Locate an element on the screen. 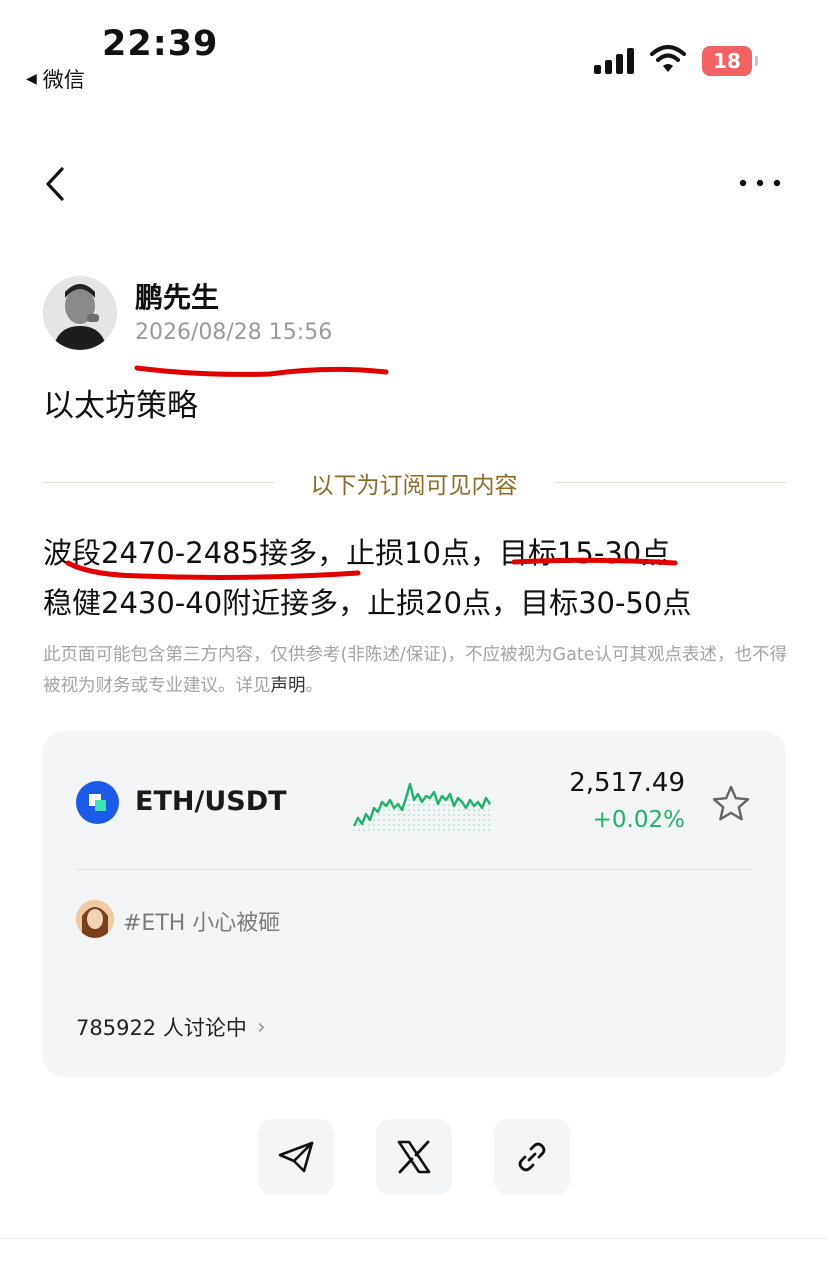 The width and height of the screenshot is (828, 1267). sparkline-chart is located at coordinates (421, 808).